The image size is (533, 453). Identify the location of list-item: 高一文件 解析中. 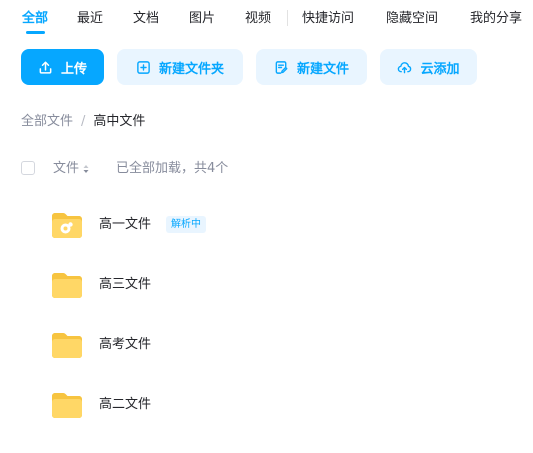
(266, 225).